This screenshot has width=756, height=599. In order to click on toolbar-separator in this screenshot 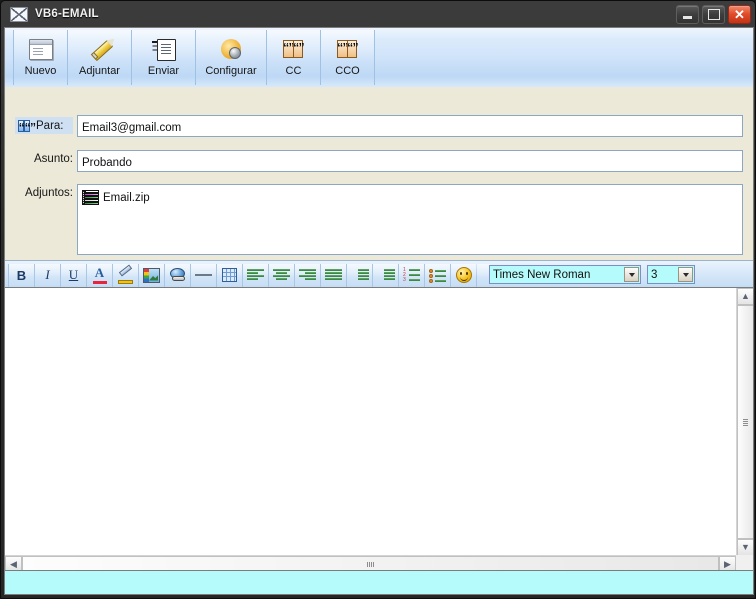, I will do `click(483, 275)`.